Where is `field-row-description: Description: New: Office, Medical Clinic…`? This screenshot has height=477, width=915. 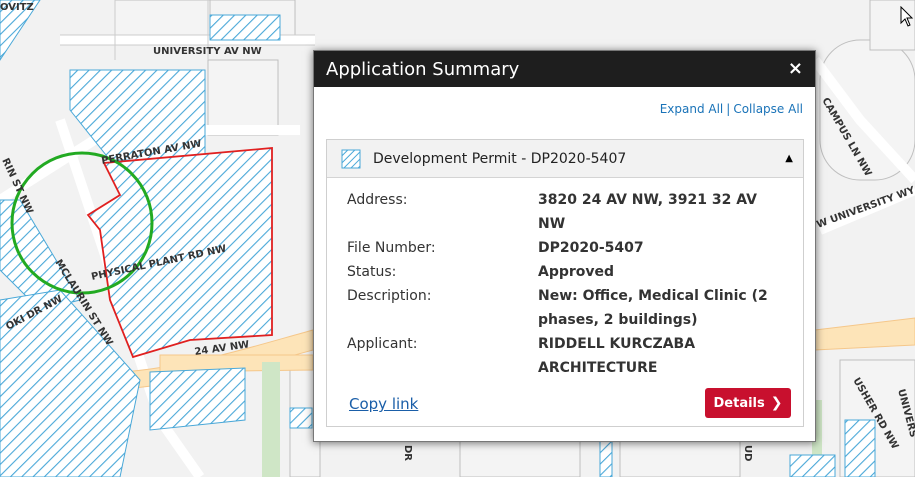 field-row-description: Description: New: Office, Medical Clinic… is located at coordinates (567, 308).